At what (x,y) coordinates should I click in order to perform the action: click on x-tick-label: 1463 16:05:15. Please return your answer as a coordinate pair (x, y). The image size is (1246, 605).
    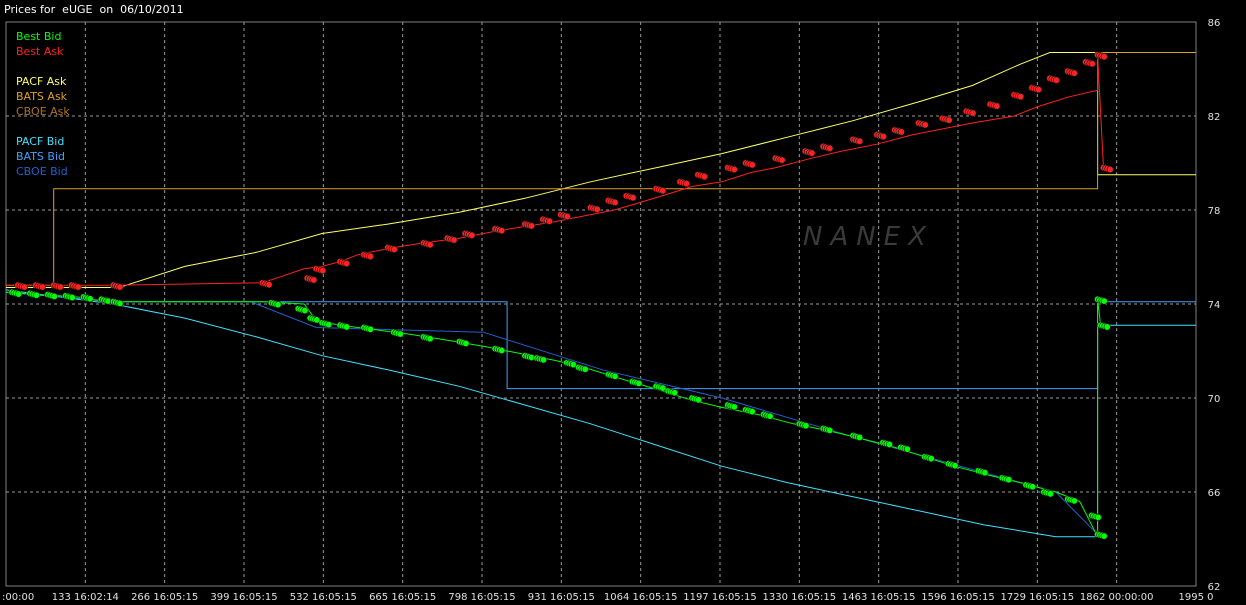
    Looking at the image, I should click on (879, 597).